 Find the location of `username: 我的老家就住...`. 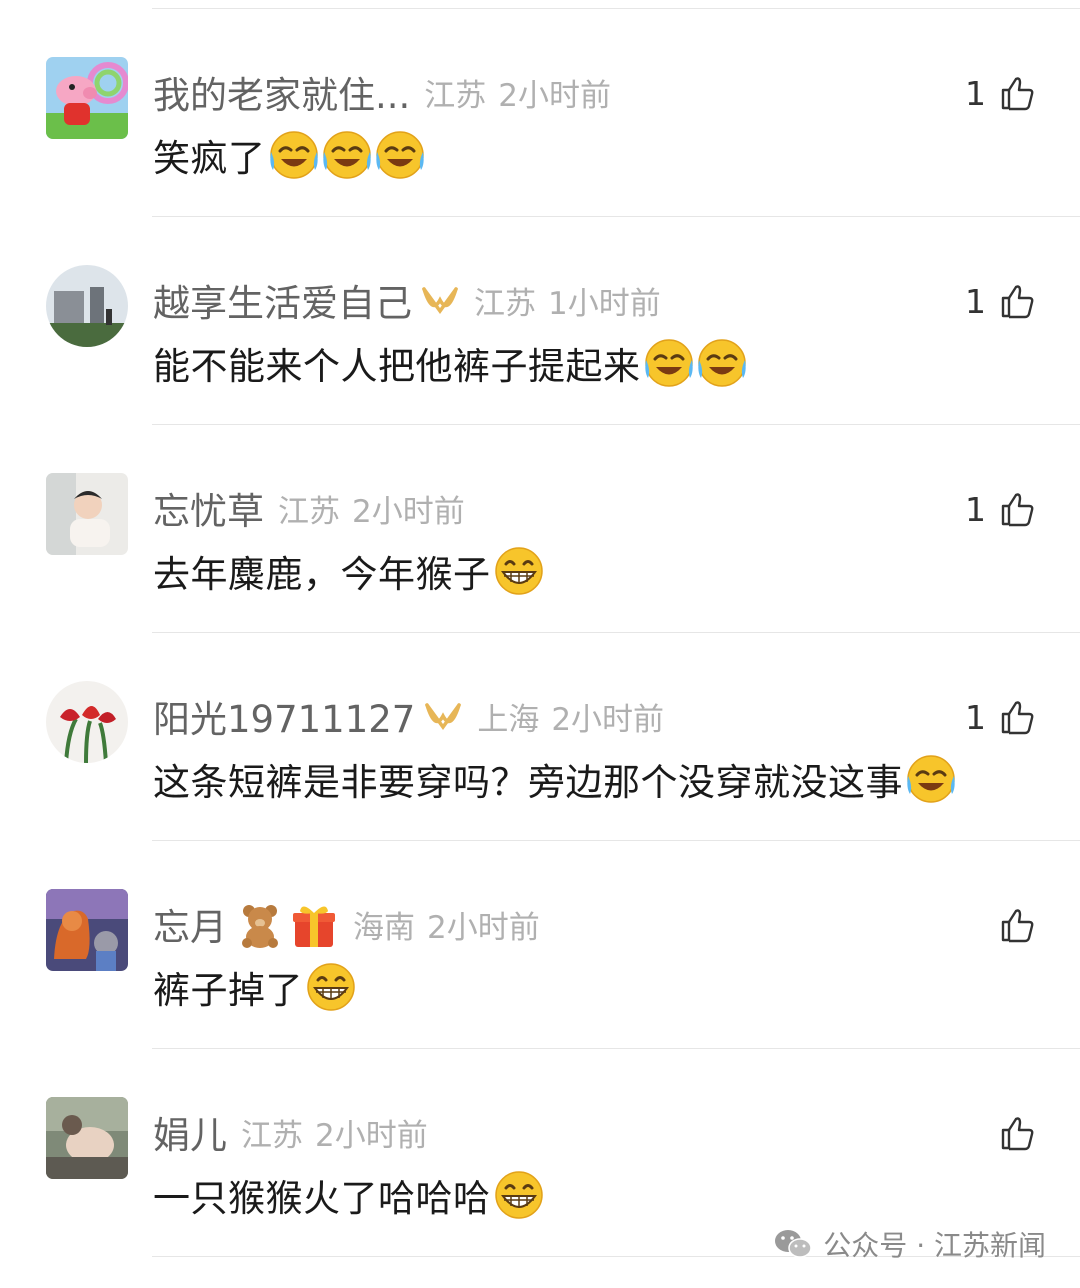

username: 我的老家就住... is located at coordinates (281, 92).